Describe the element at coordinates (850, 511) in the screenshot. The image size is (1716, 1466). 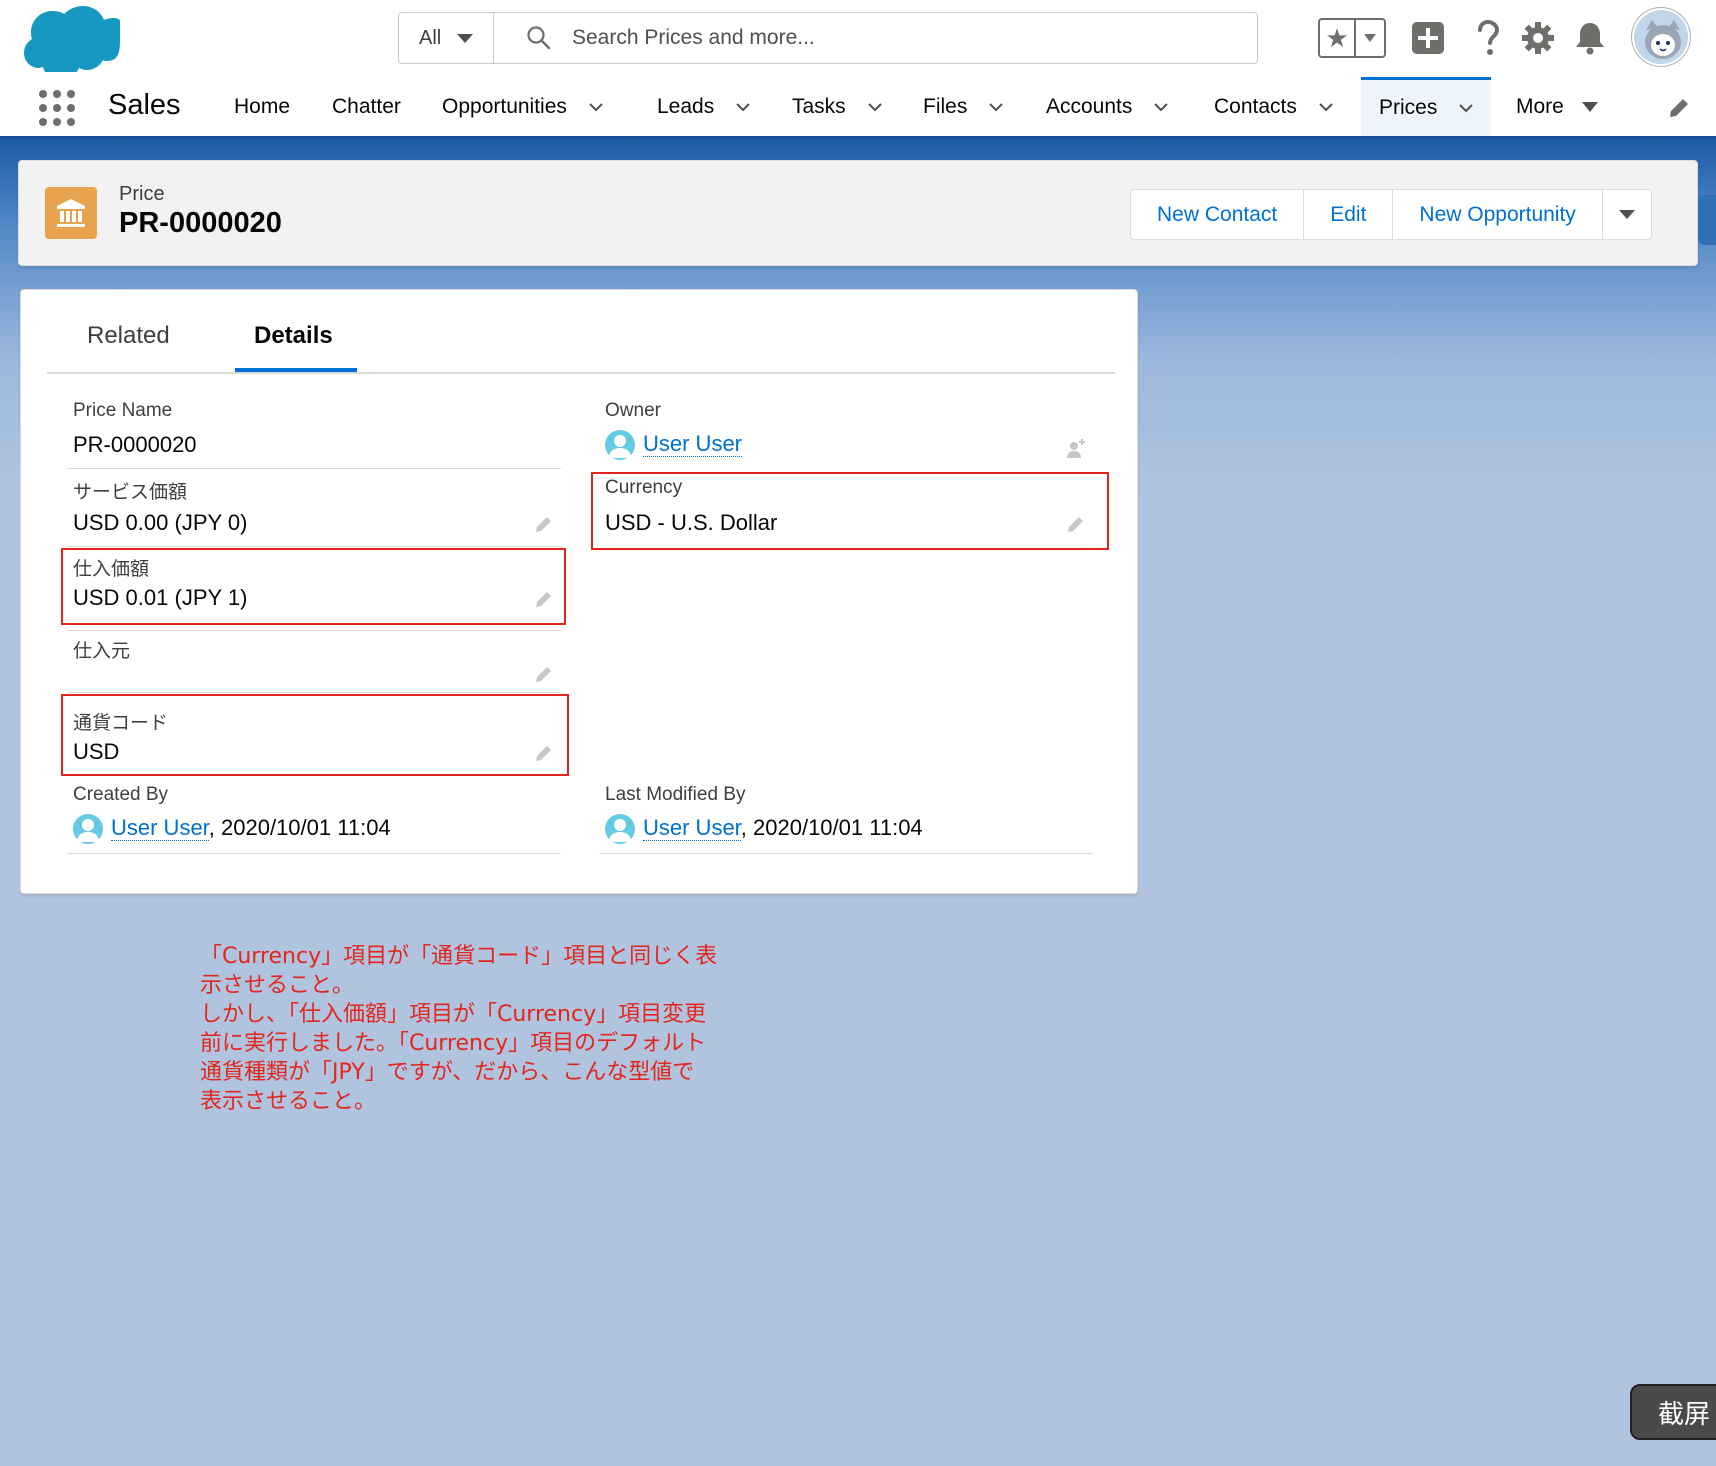
I see `highlight-currency` at that location.